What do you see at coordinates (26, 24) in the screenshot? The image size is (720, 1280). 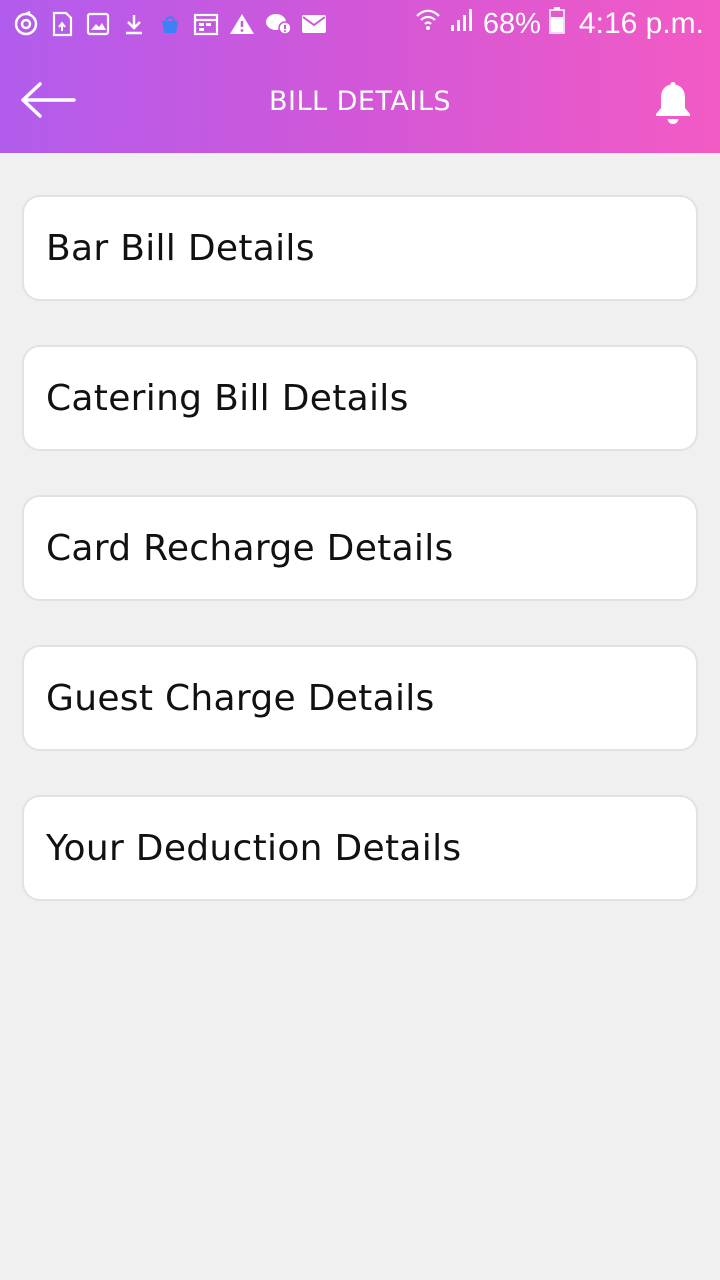 I see `sync-icon` at bounding box center [26, 24].